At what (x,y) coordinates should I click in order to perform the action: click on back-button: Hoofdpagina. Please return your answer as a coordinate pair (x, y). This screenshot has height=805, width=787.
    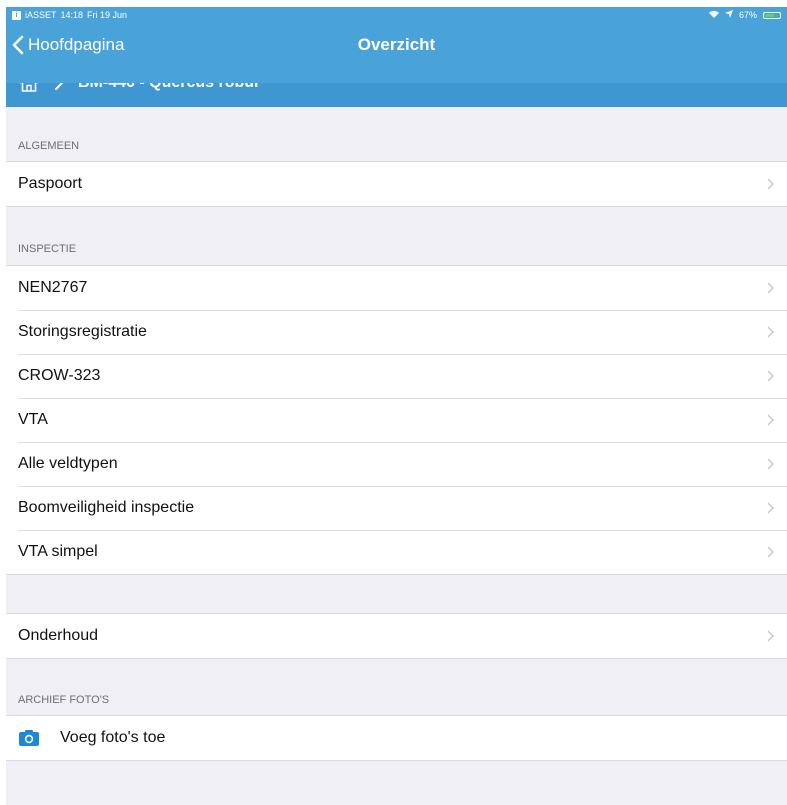
    Looking at the image, I should click on (68, 45).